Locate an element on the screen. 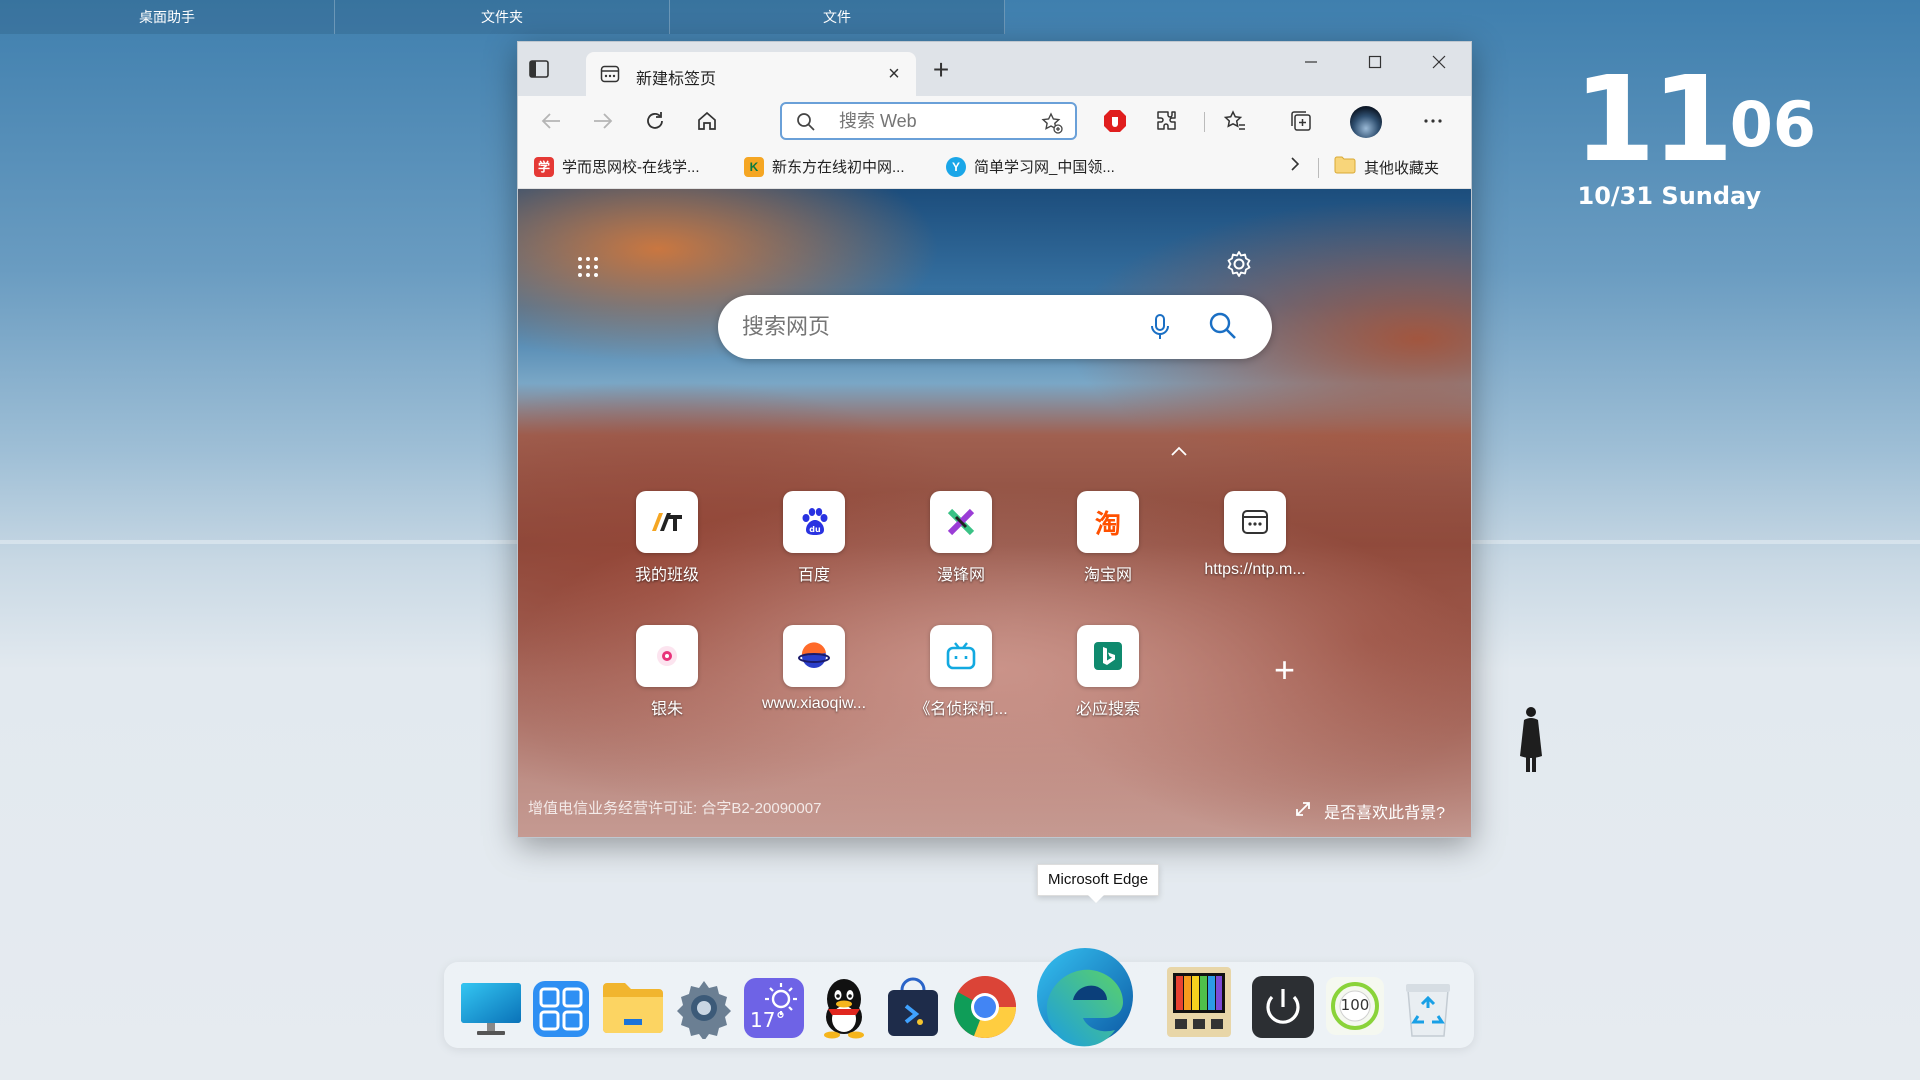  minimize-icon is located at coordinates (1311, 62).